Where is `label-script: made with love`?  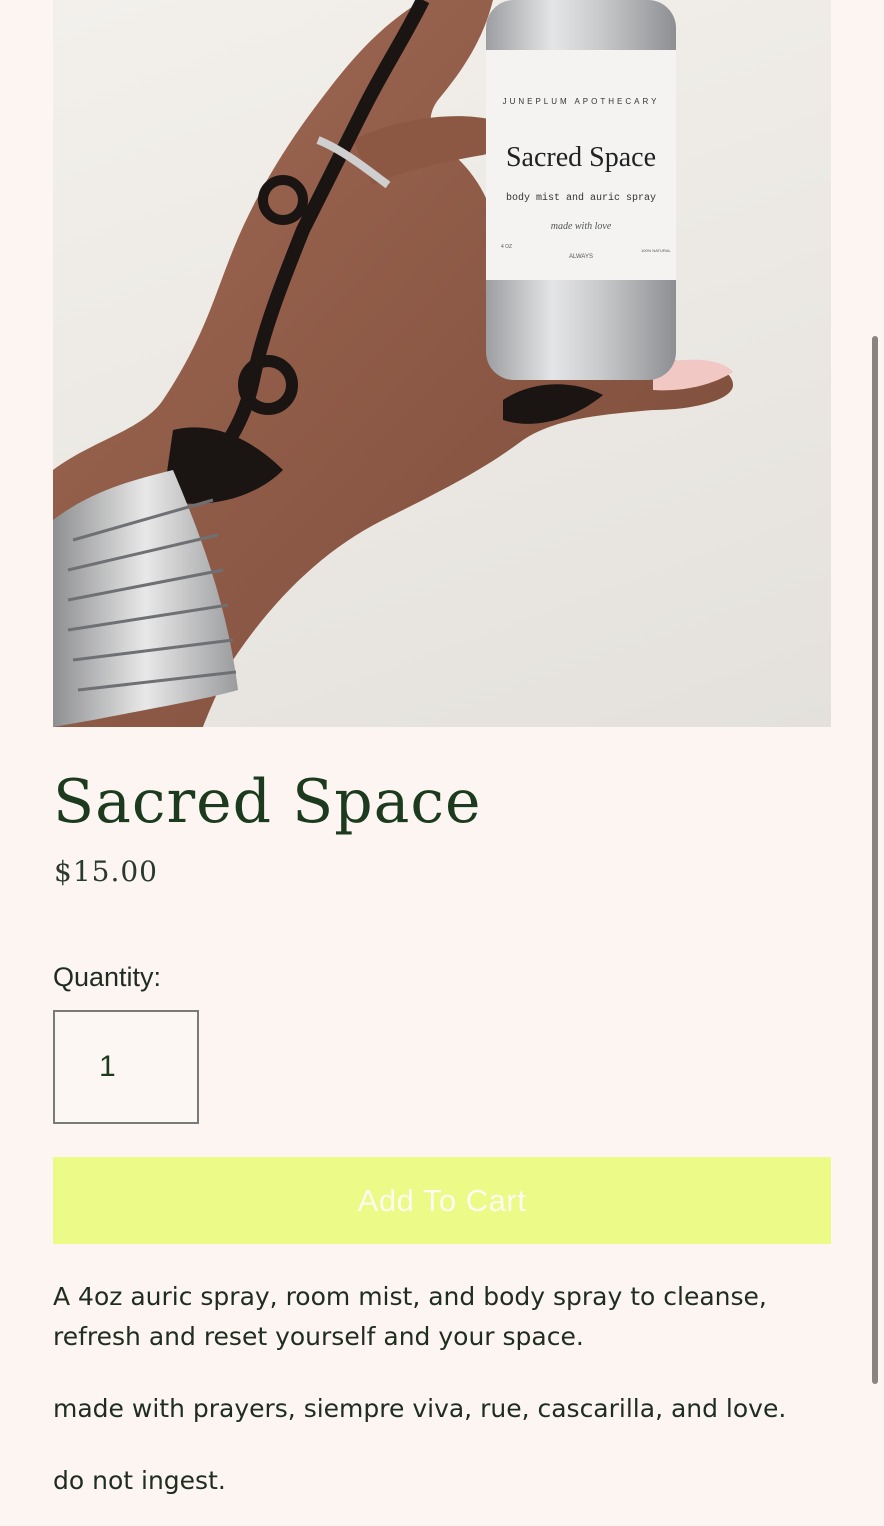
label-script: made with love is located at coordinates (581, 226).